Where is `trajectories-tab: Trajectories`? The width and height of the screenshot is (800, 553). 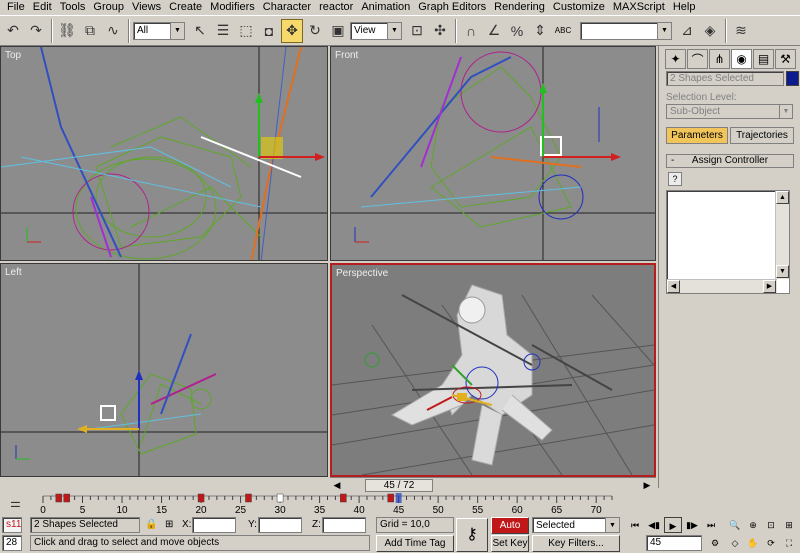
trajectories-tab: Trajectories is located at coordinates (762, 135).